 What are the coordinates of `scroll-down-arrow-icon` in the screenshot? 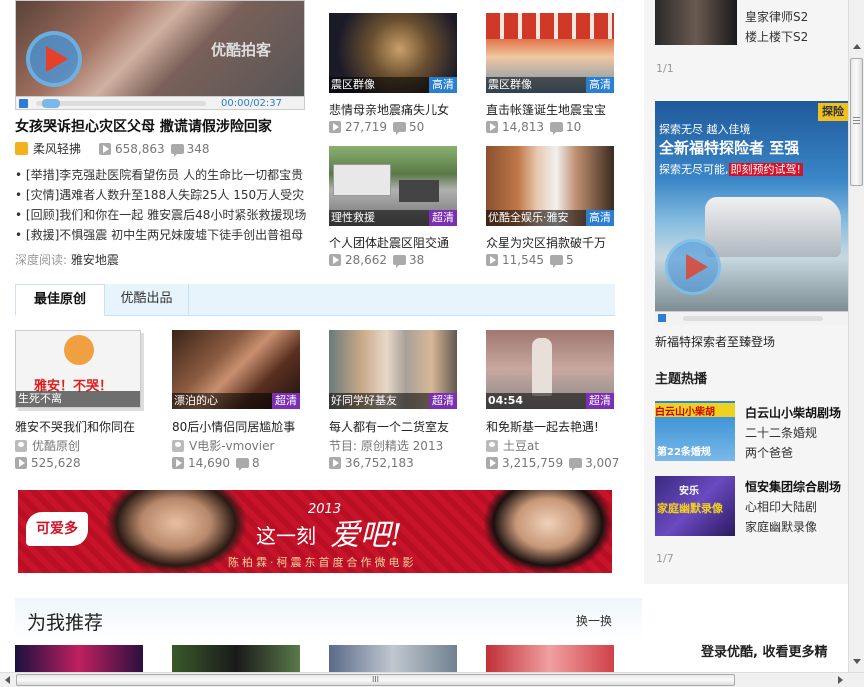 It's located at (857, 661).